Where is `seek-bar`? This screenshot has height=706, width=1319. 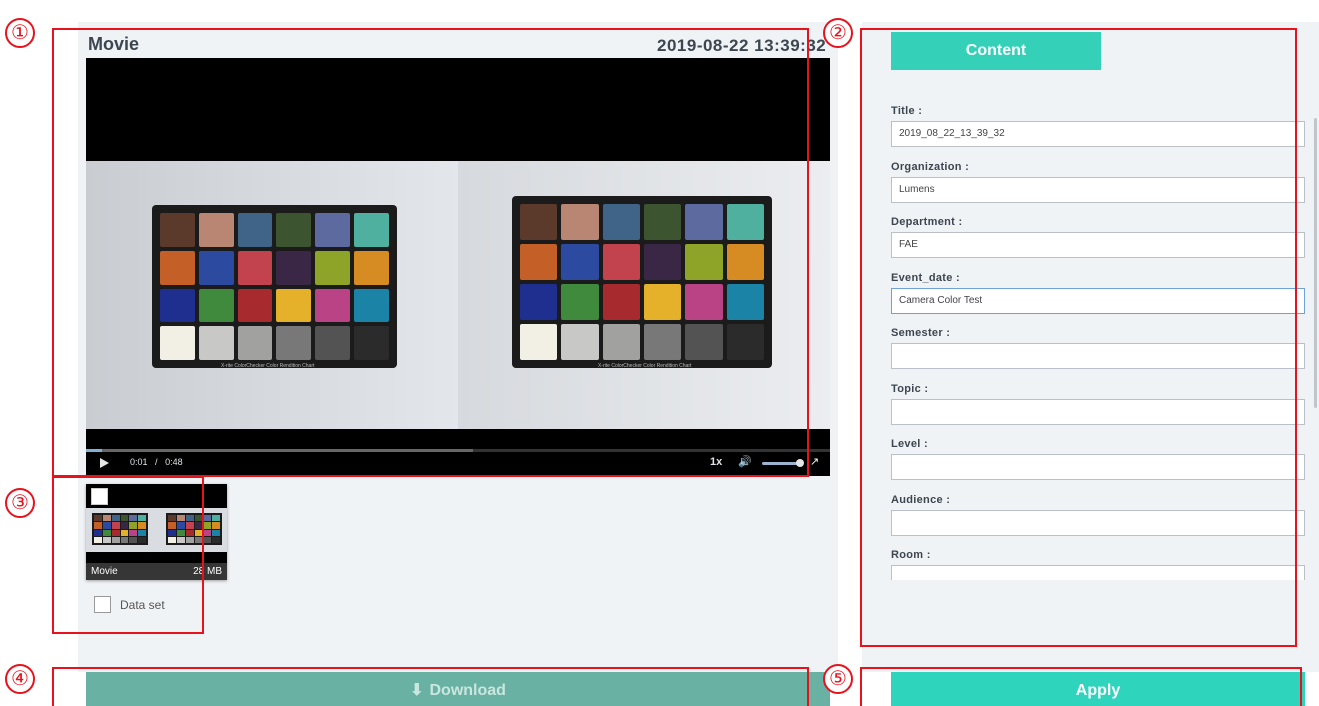
seek-bar is located at coordinates (458, 450).